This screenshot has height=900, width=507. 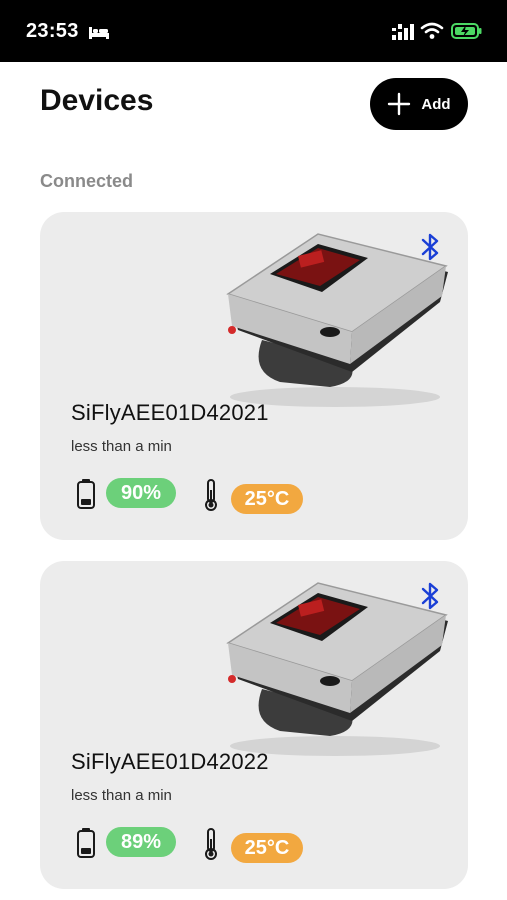 I want to click on page-title: Devices, so click(x=97, y=100).